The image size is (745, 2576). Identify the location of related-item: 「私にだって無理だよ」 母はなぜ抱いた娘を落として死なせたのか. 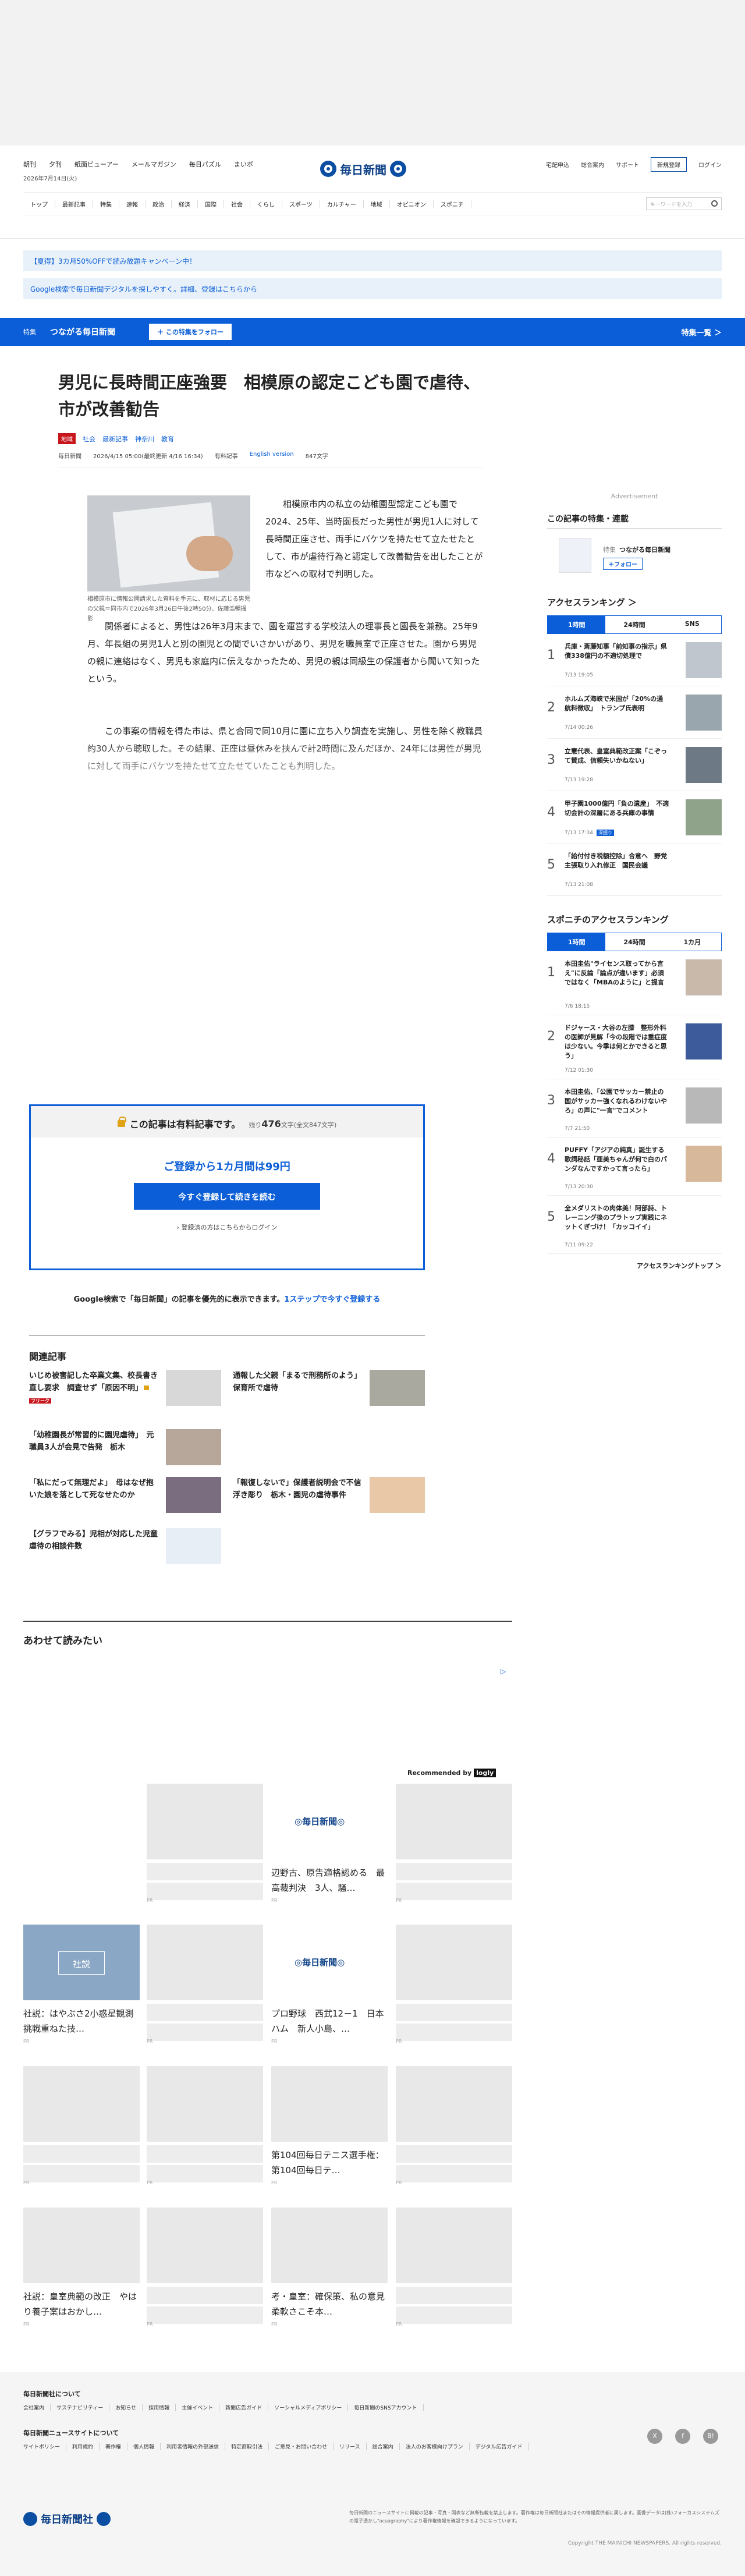
(125, 1497).